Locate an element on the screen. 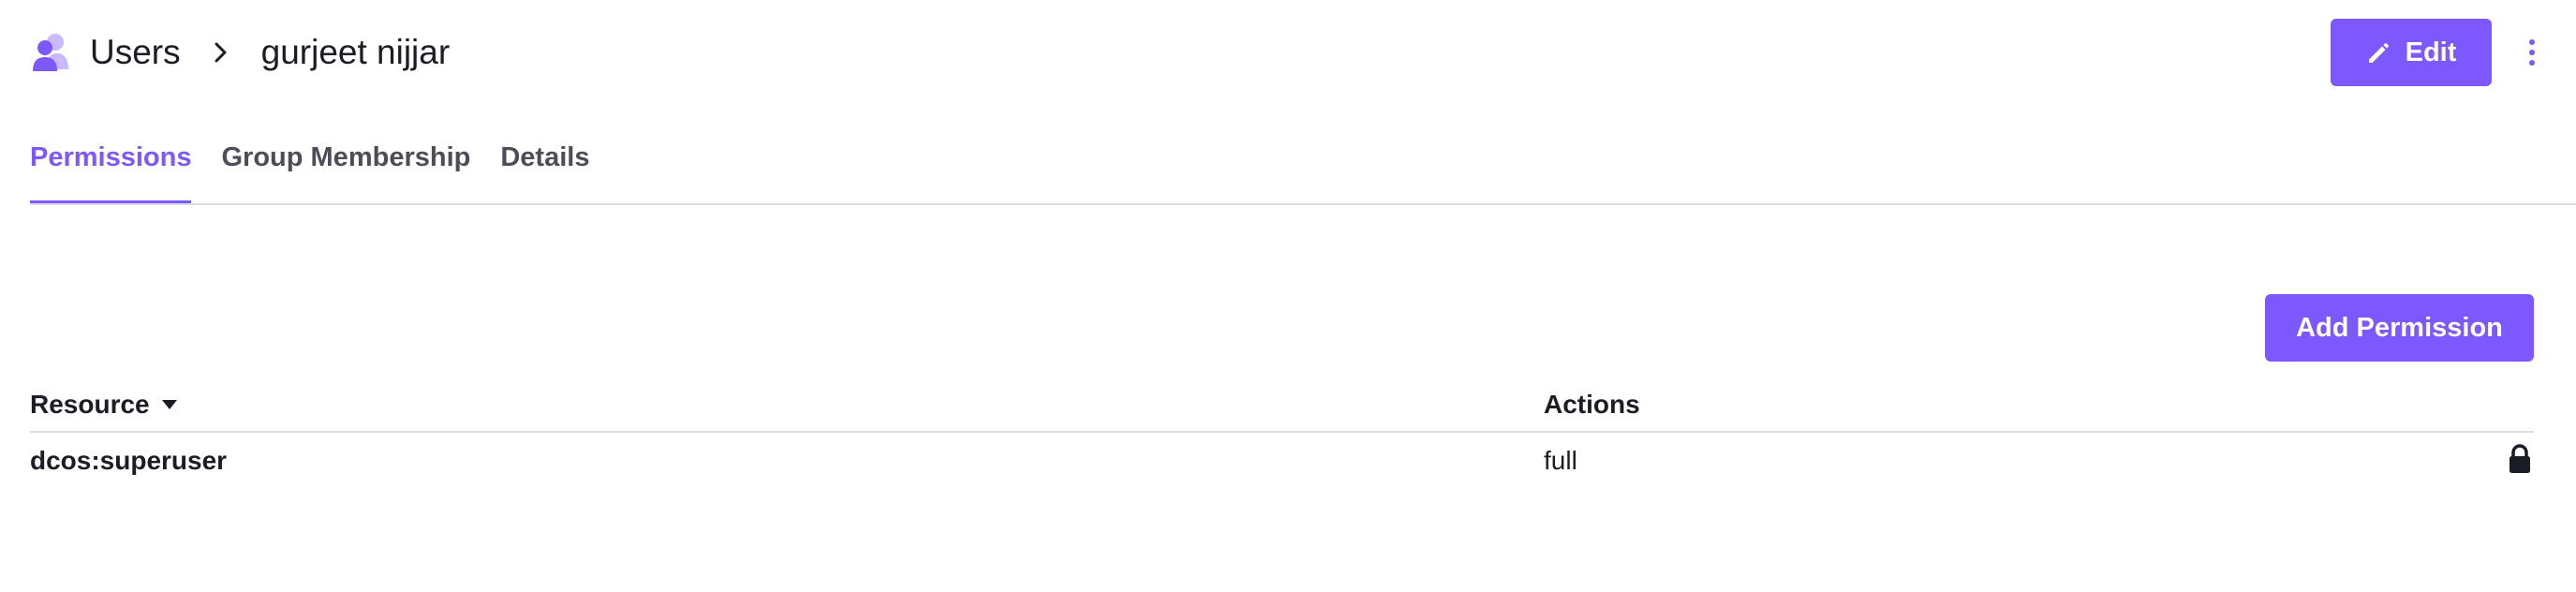  tab-group-membership: Group Membership is located at coordinates (345, 170).